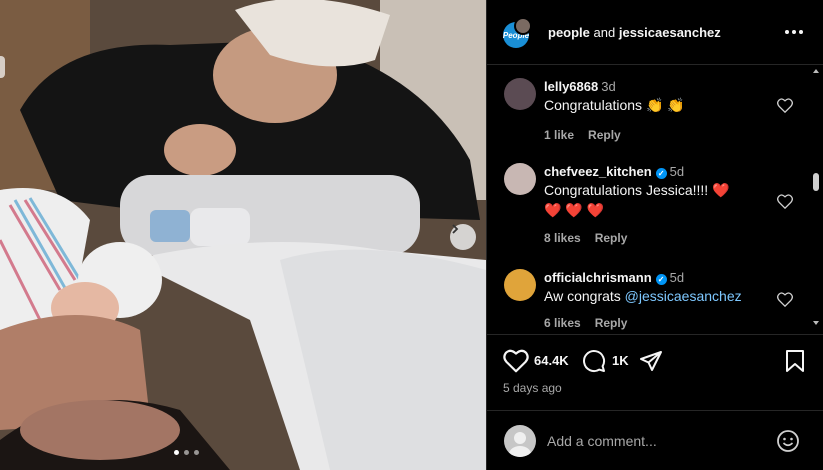 The image size is (823, 470). What do you see at coordinates (788, 441) in the screenshot?
I see `emoji-smiley-icon` at bounding box center [788, 441].